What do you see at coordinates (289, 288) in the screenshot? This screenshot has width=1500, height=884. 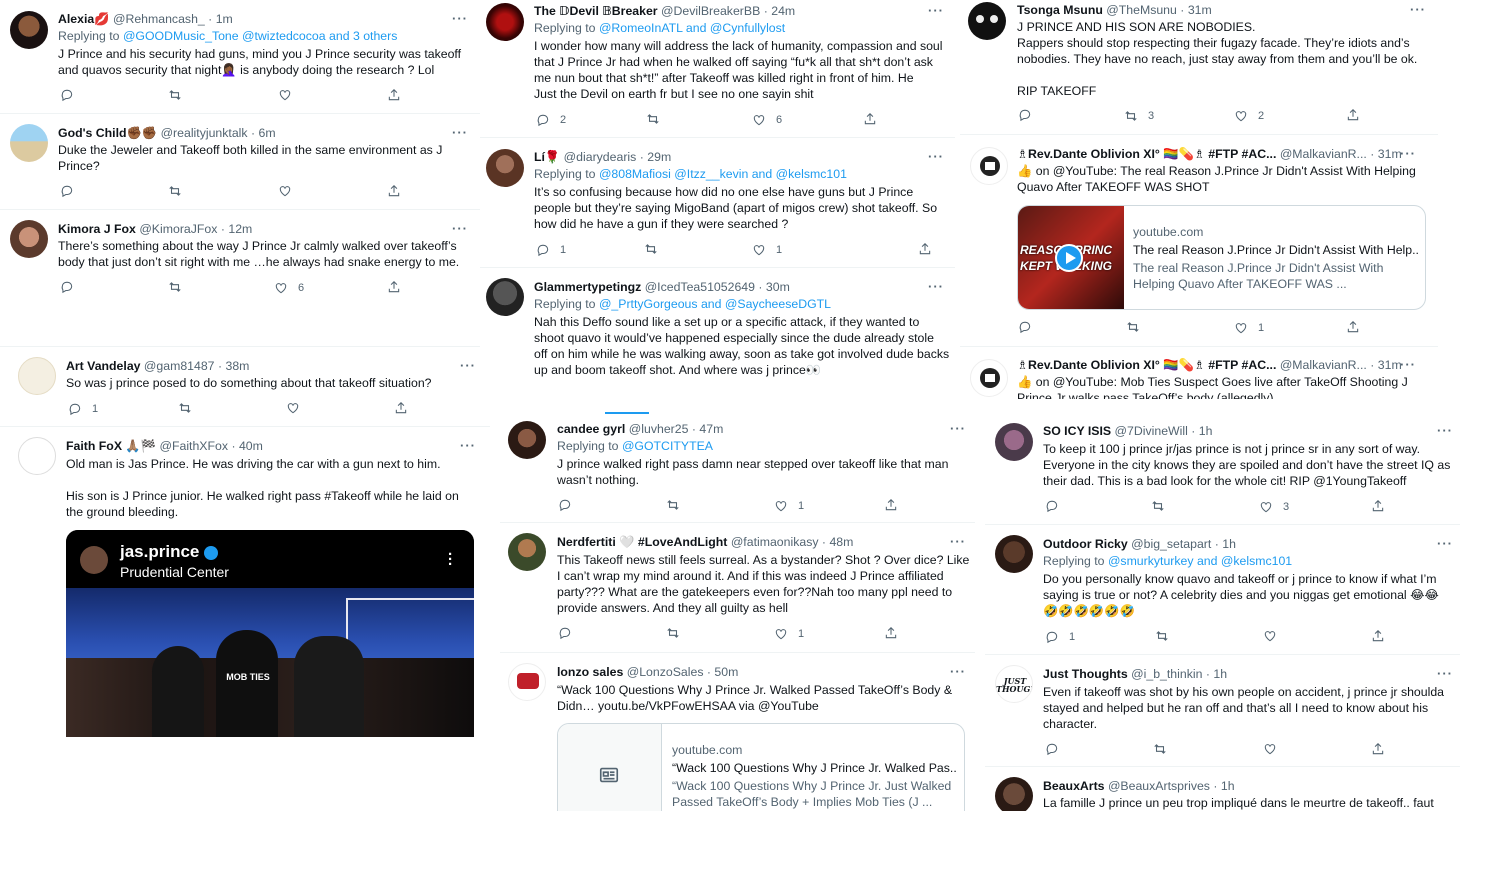 I see `like-button: 6` at bounding box center [289, 288].